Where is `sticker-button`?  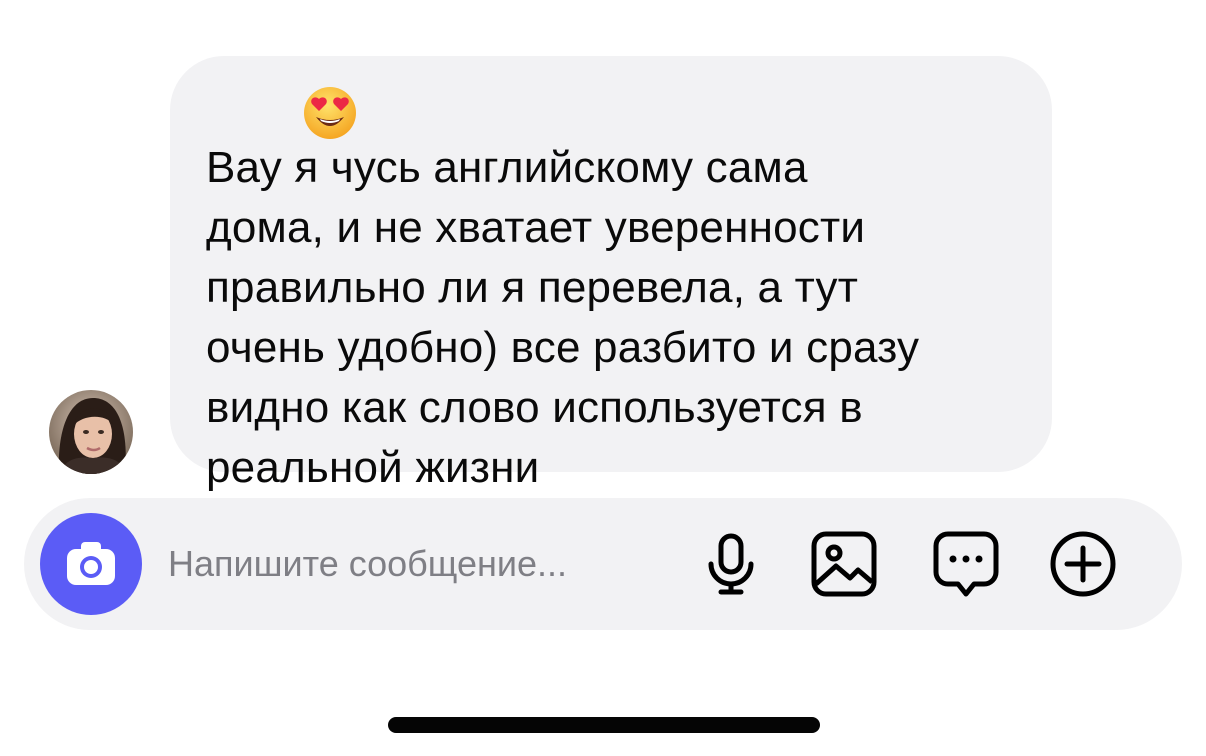
sticker-button is located at coordinates (966, 564).